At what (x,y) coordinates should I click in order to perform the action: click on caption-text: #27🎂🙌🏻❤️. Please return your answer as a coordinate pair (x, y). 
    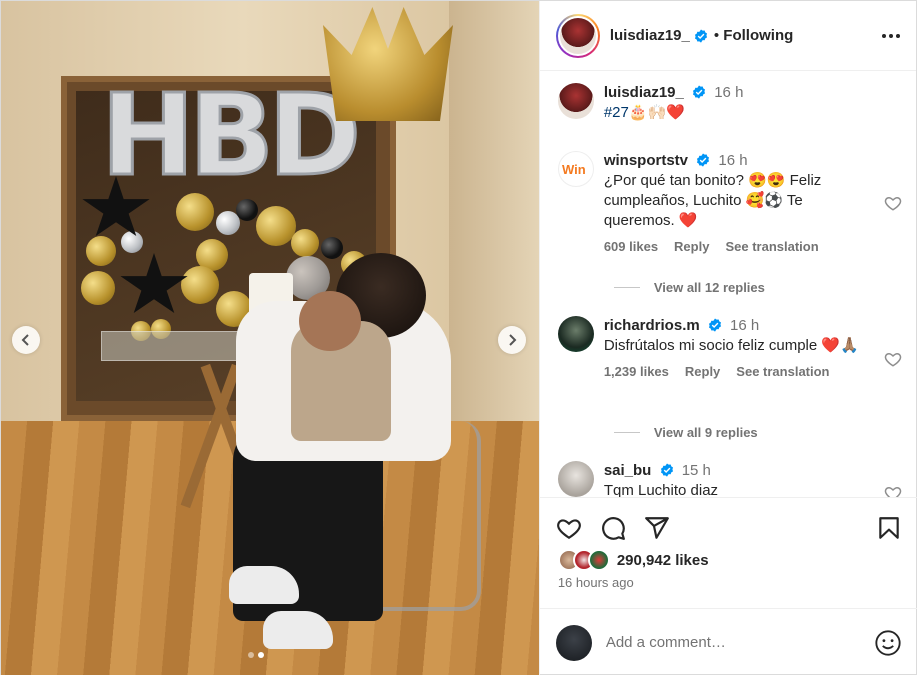
    Looking at the image, I should click on (753, 113).